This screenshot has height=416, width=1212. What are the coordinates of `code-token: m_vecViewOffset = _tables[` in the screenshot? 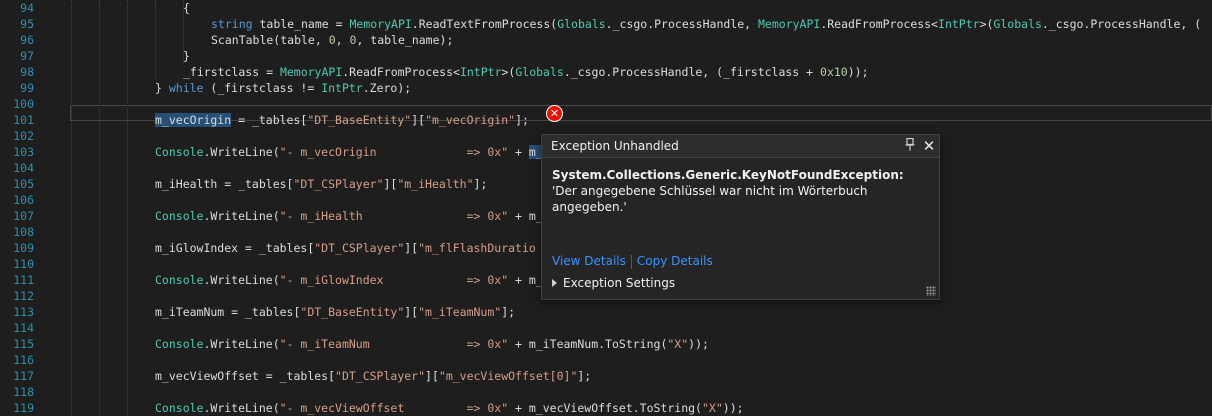 It's located at (245, 376).